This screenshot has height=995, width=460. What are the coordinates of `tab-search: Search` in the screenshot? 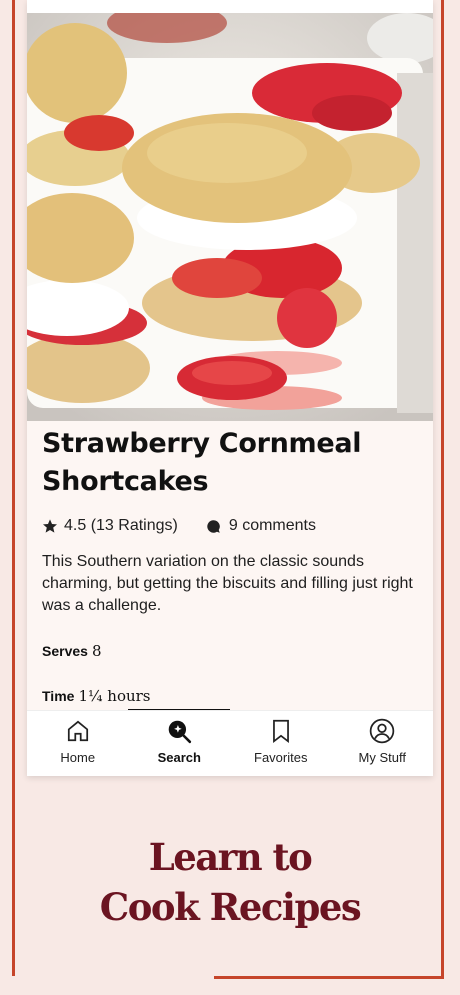 It's located at (180, 743).